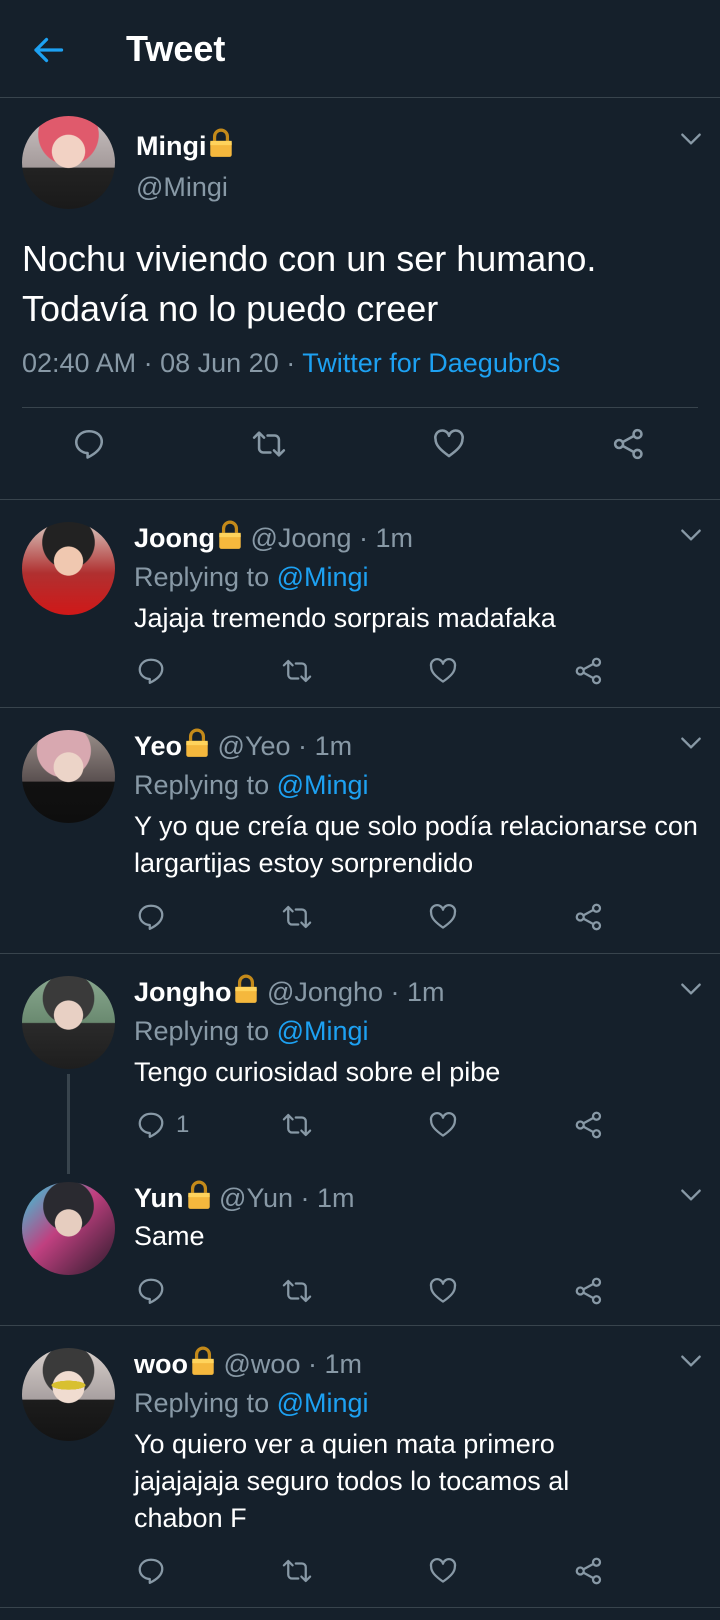  Describe the element at coordinates (345, 618) in the screenshot. I see `reply-text: Jajaja tremendo sorprais madafaka` at that location.